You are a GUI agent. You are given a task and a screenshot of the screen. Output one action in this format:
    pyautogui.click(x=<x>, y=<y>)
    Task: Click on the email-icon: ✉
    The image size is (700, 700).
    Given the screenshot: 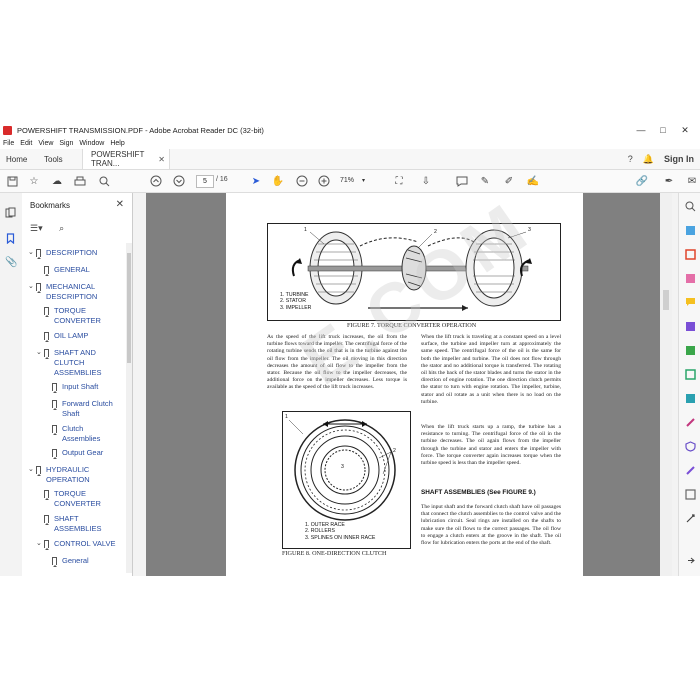 What is the action you would take?
    pyautogui.click(x=692, y=181)
    